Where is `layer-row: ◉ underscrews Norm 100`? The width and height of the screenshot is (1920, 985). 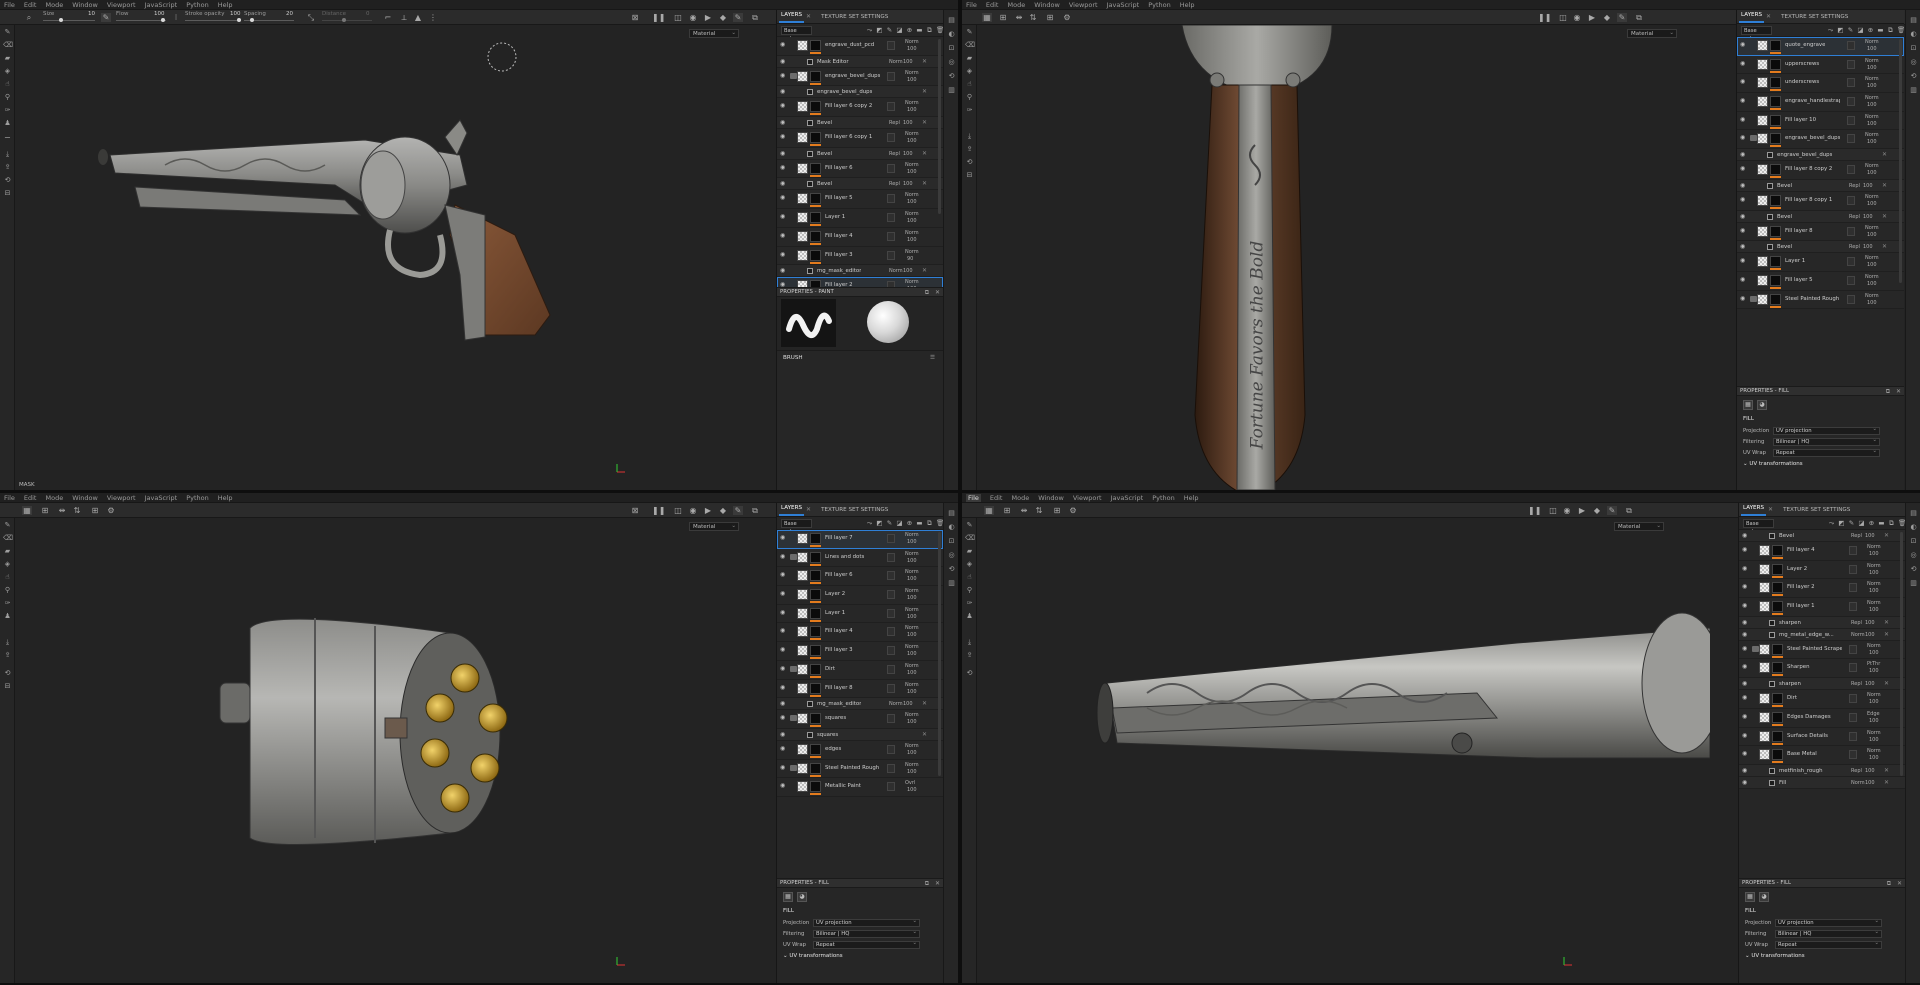 layer-row: ◉ underscrews Norm 100 is located at coordinates (1820, 84).